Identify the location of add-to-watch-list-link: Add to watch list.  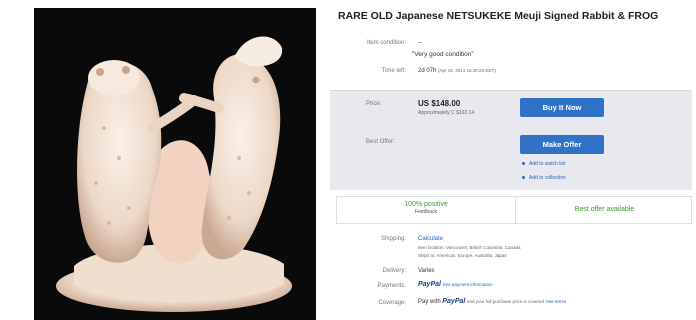
(543, 164).